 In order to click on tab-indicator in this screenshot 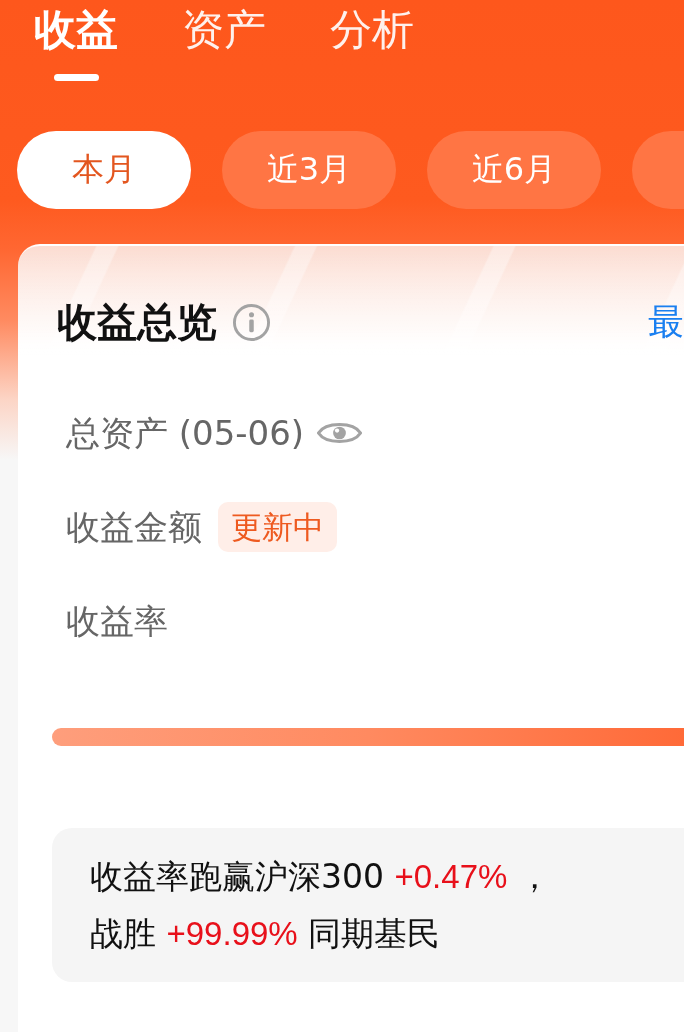, I will do `click(76, 77)`.